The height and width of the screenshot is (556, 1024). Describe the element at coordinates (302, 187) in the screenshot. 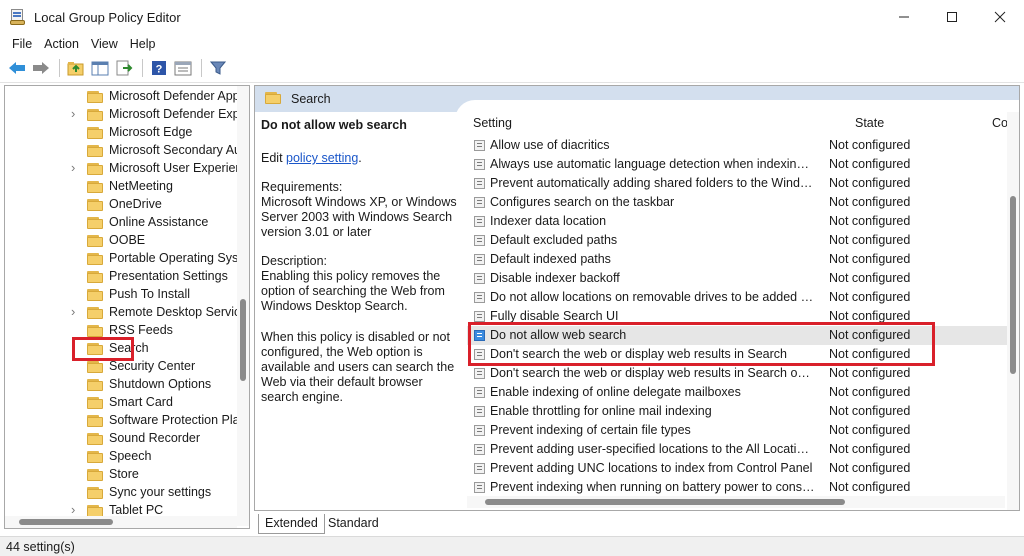

I see `requirements-label: Requirements:` at that location.